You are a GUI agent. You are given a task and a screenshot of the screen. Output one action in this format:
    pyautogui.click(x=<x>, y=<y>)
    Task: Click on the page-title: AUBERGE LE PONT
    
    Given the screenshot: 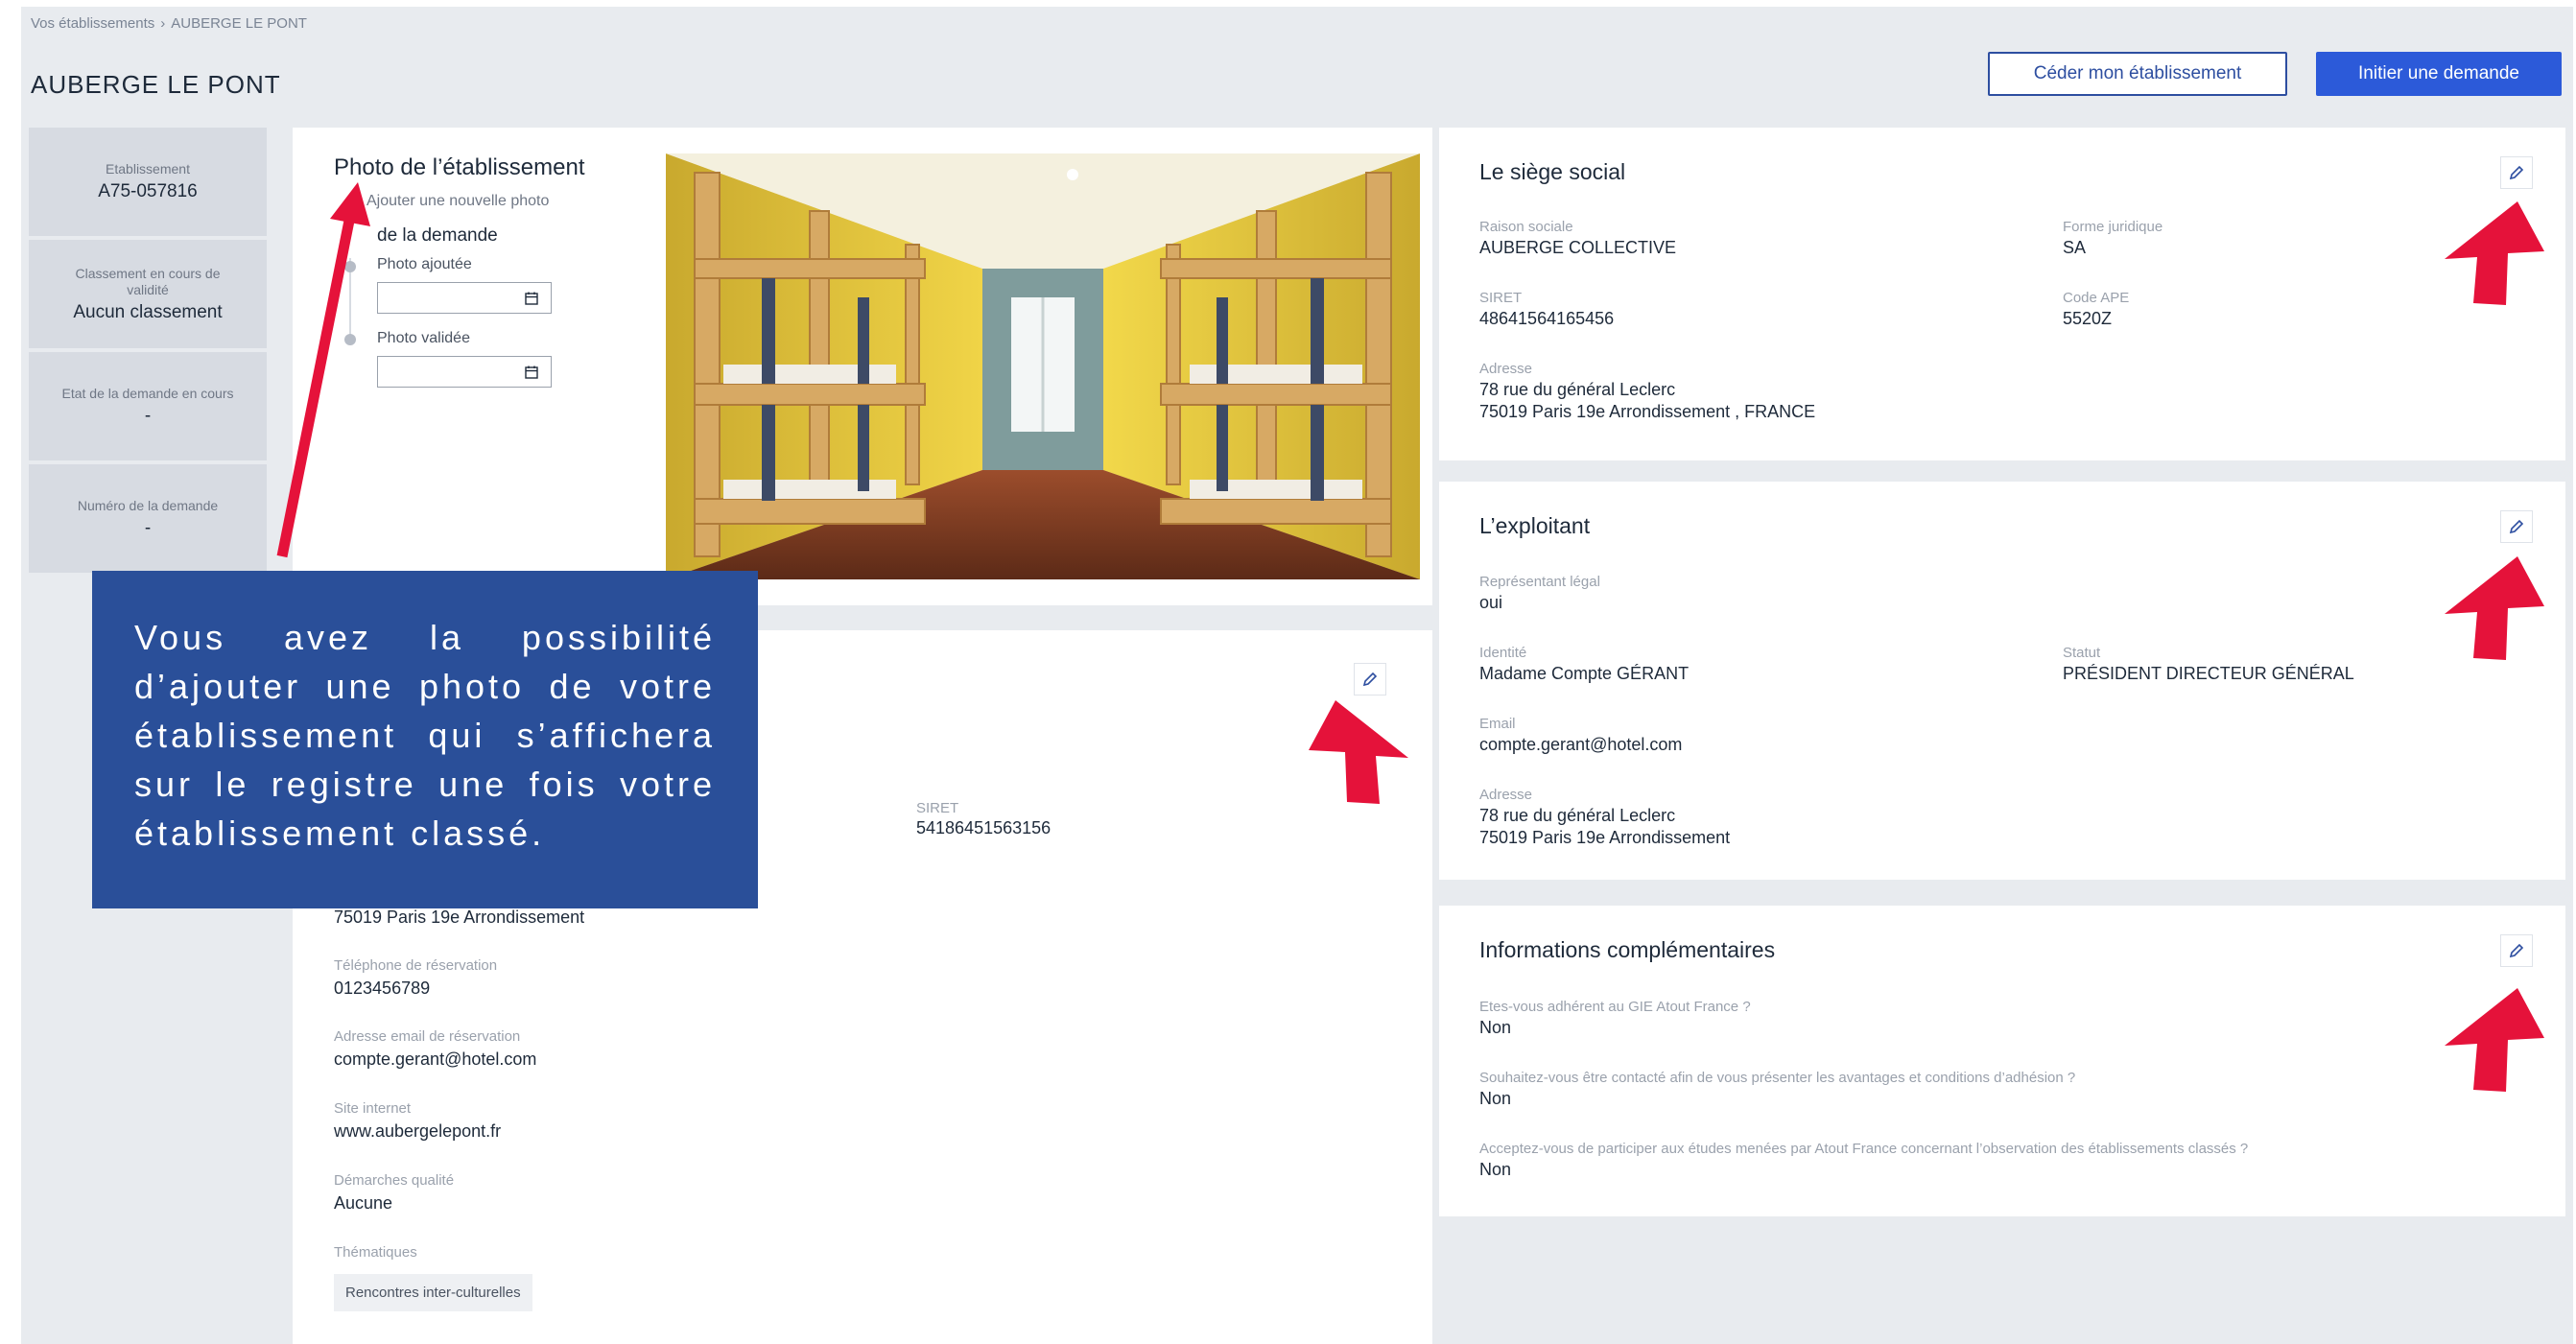 What is the action you would take?
    pyautogui.click(x=156, y=84)
    